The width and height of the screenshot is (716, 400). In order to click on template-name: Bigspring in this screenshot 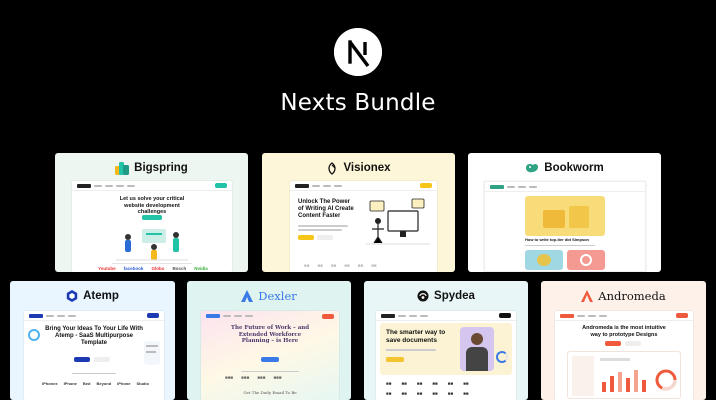, I will do `click(161, 168)`.